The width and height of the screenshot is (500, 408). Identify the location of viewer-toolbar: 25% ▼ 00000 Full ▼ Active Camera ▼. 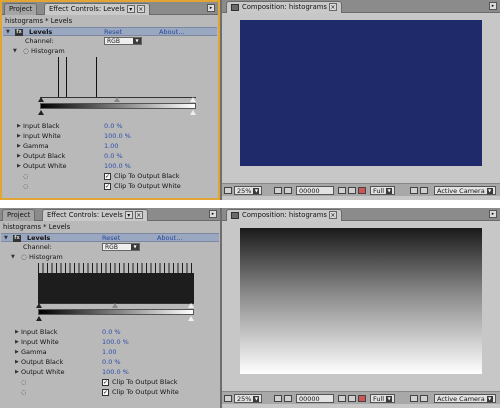
(361, 189).